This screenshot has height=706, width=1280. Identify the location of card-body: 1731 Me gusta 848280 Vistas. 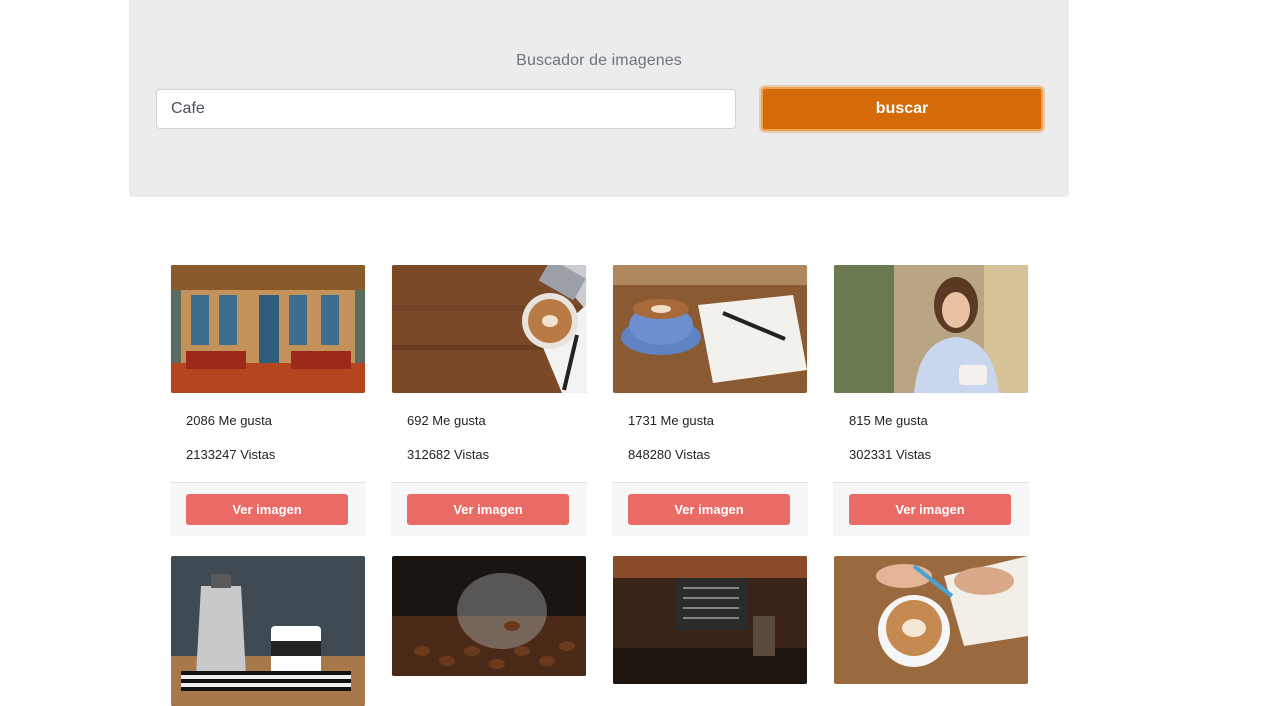
(710, 437).